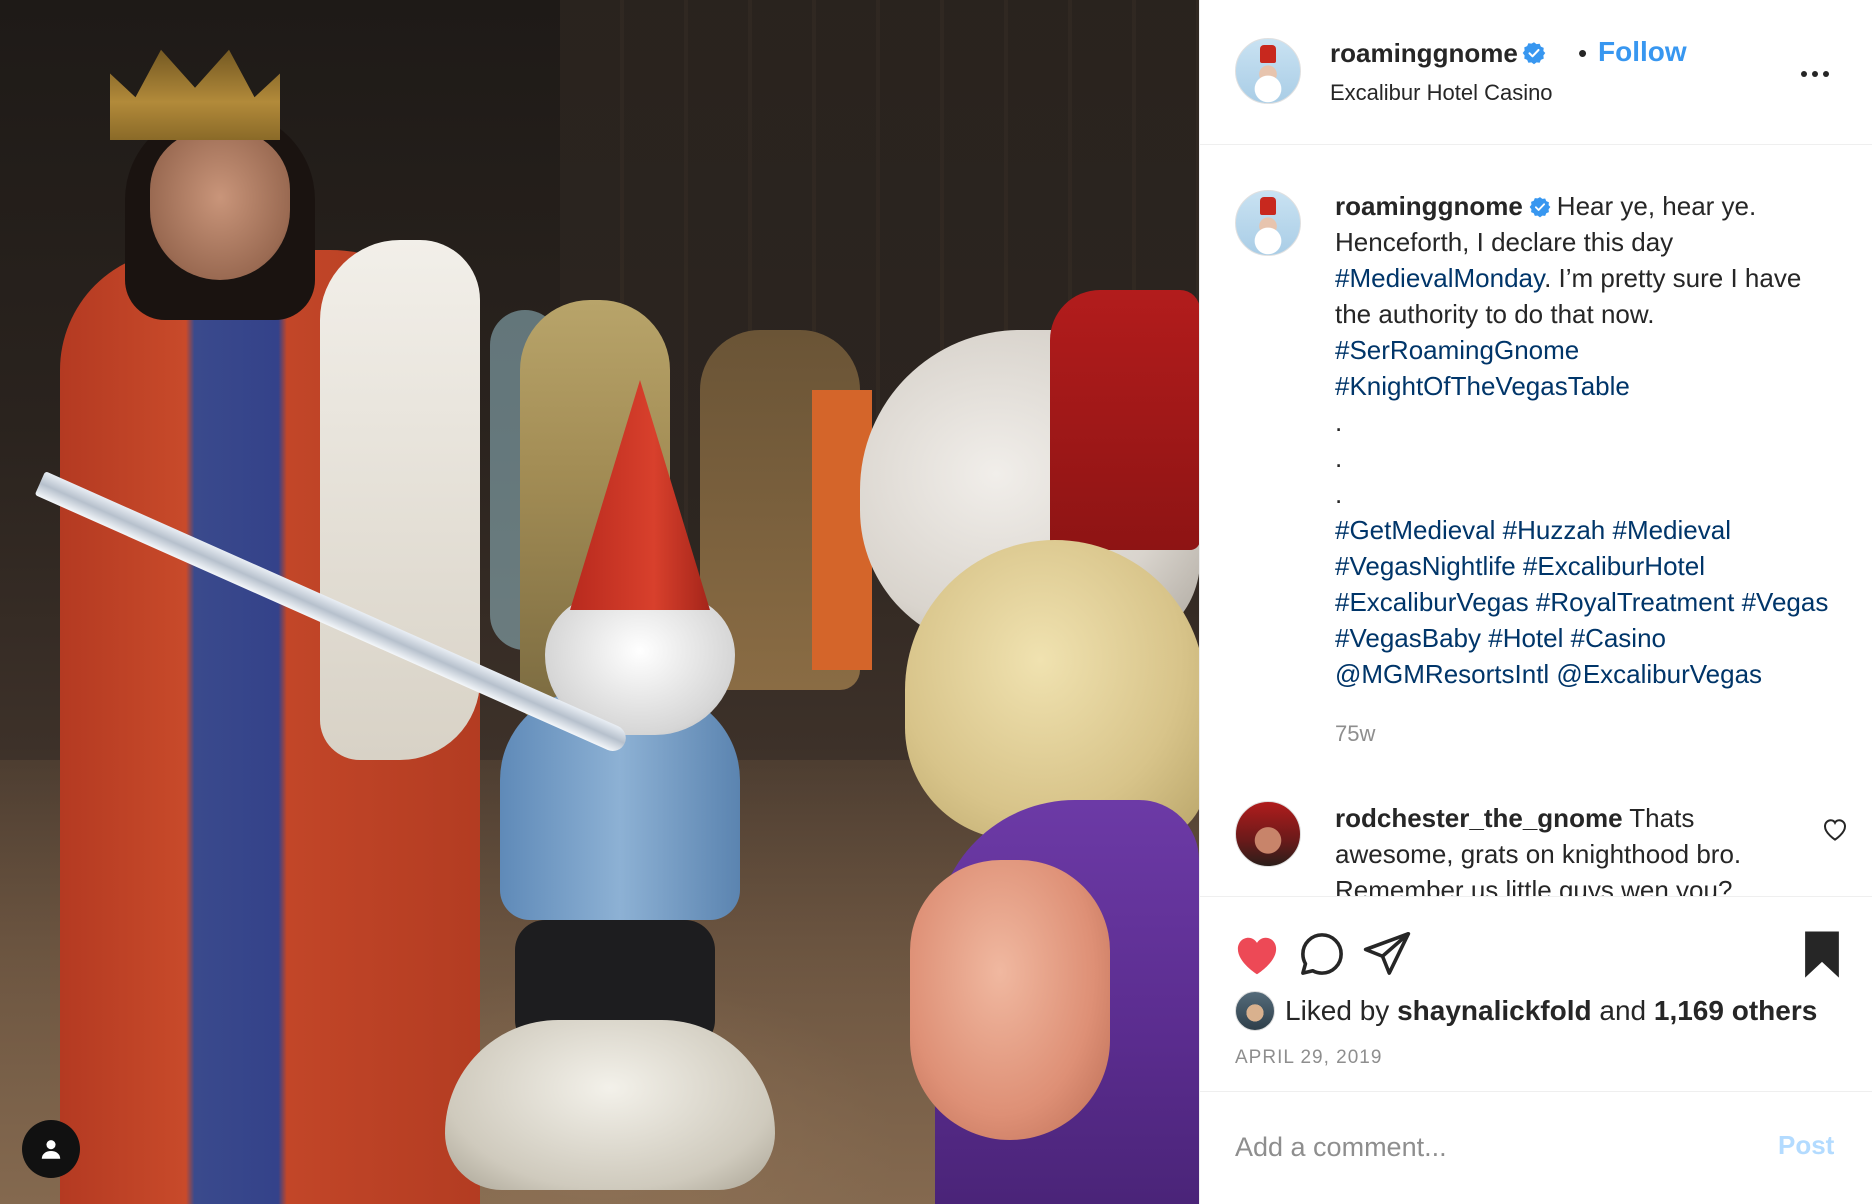 The image size is (1872, 1204). What do you see at coordinates (1268, 834) in the screenshot?
I see `commenter-avatar` at bounding box center [1268, 834].